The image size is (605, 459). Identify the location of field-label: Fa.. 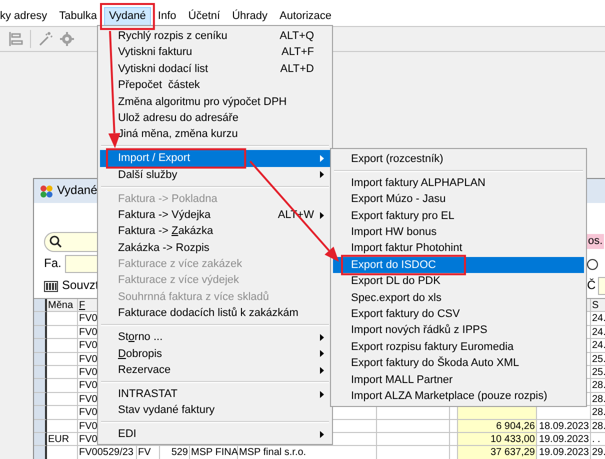
(53, 264).